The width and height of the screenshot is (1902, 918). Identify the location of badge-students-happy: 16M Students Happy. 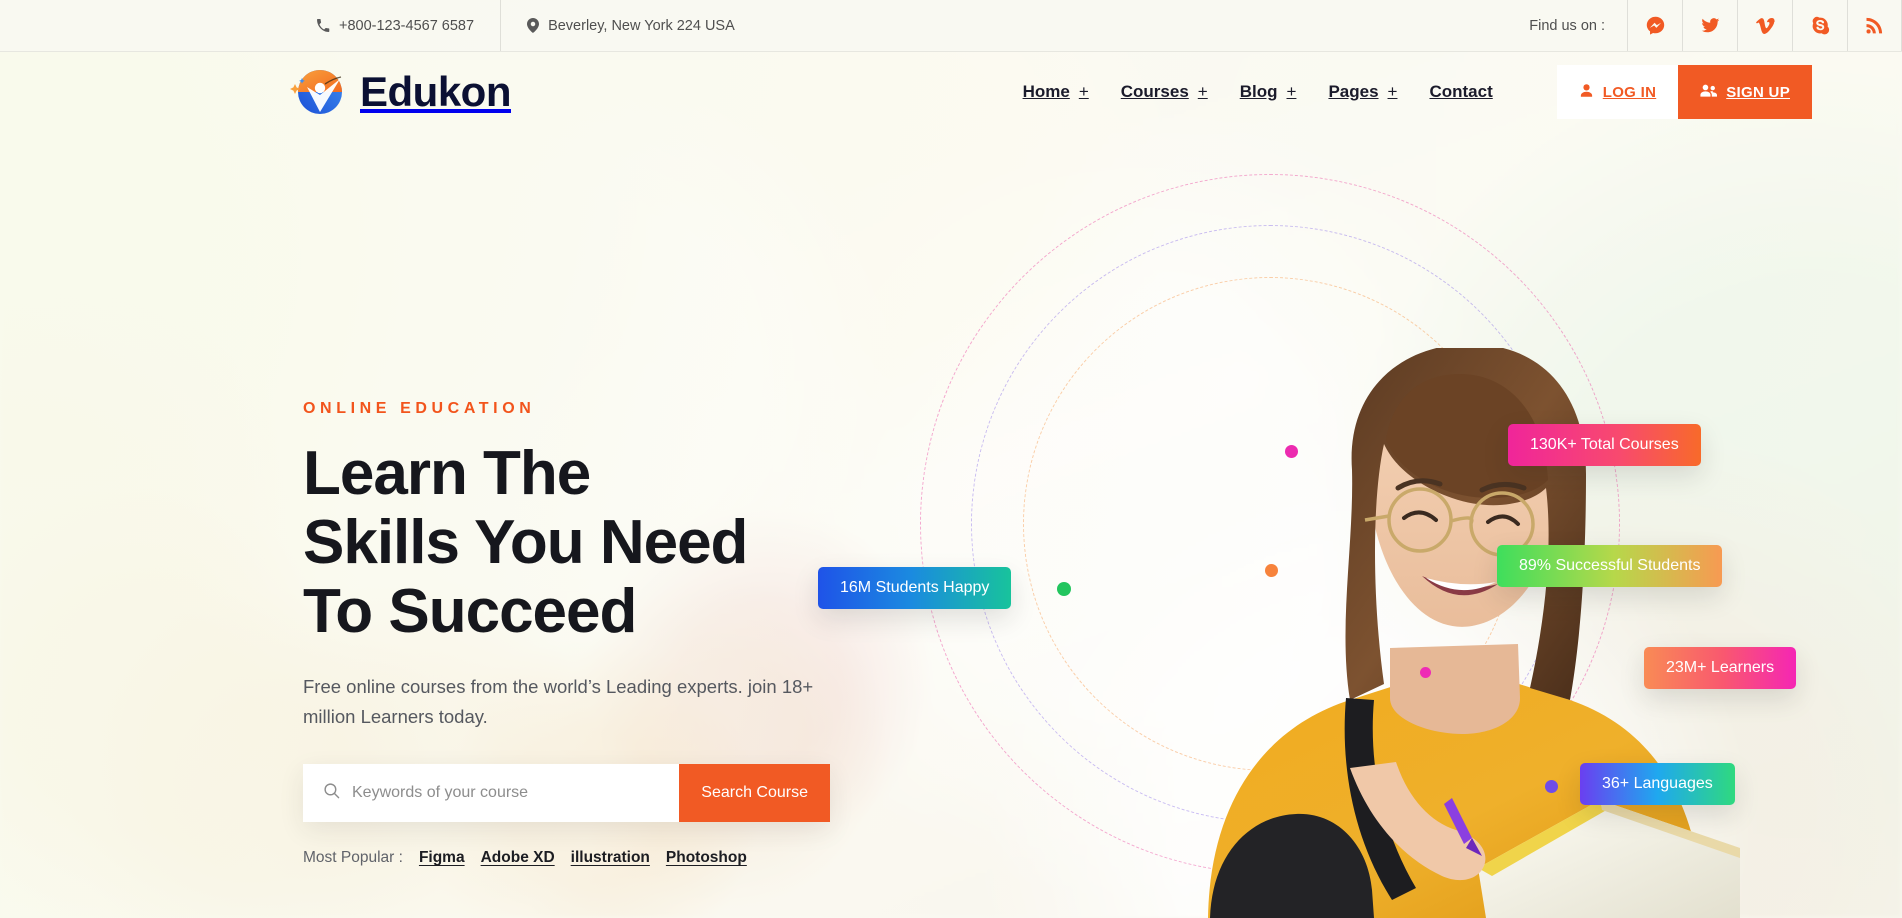
(915, 588).